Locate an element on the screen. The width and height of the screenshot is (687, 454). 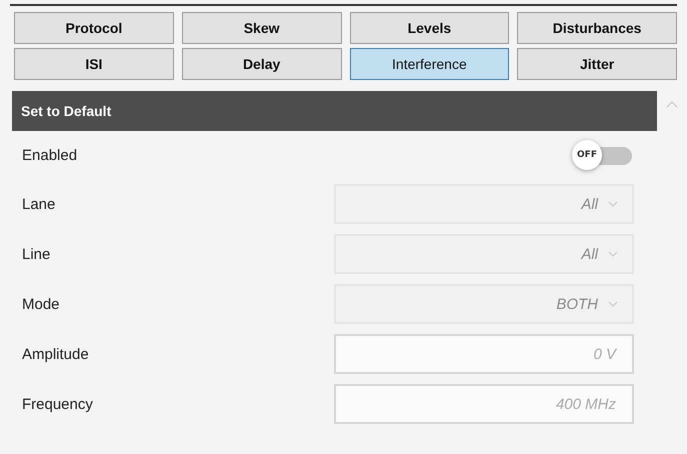
field-label: Lane is located at coordinates (39, 204).